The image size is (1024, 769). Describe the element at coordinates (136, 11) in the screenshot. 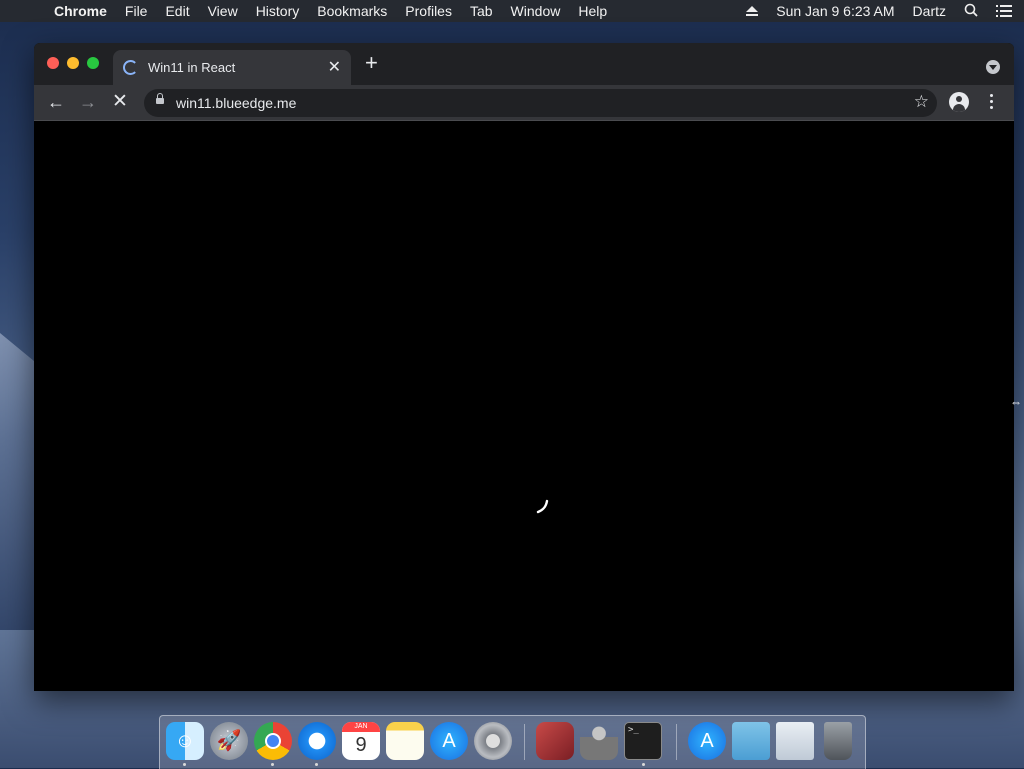

I see `menu-file: File` at that location.